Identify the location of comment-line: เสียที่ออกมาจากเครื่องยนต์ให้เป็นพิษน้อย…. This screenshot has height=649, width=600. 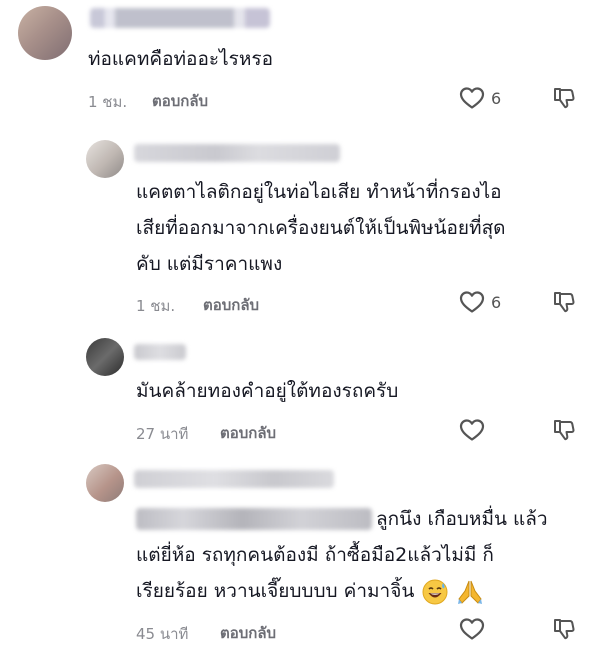
(321, 228).